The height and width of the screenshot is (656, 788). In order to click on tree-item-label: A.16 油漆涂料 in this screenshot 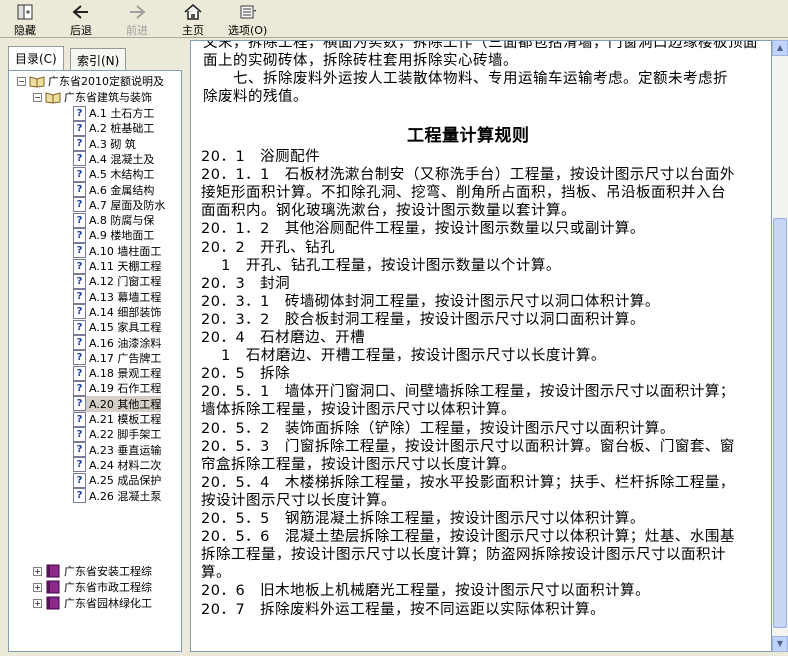, I will do `click(125, 343)`.